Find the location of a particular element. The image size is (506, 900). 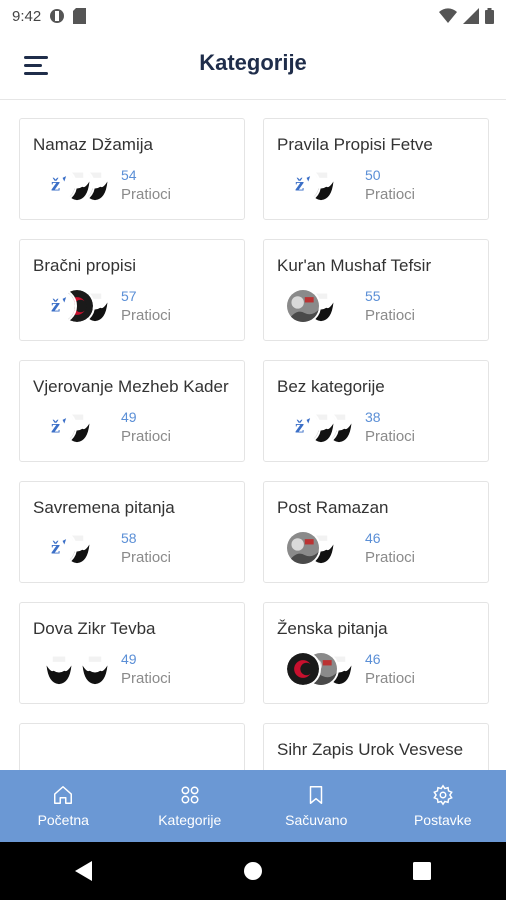

followers-info: 57 Pratioci is located at coordinates (146, 306).